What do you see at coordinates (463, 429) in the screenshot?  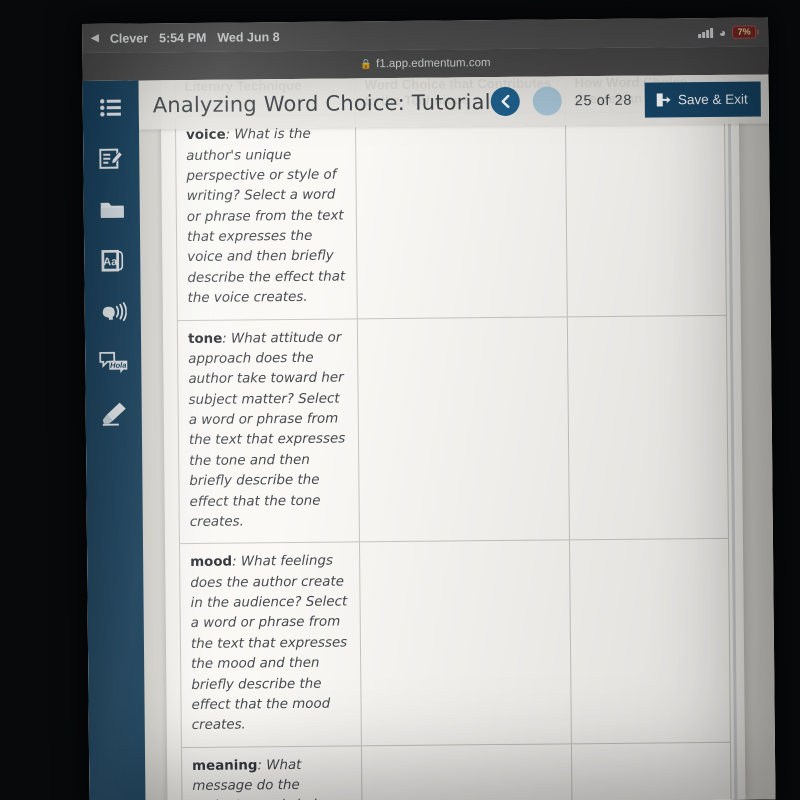 I see `word-choice-cell-tone` at bounding box center [463, 429].